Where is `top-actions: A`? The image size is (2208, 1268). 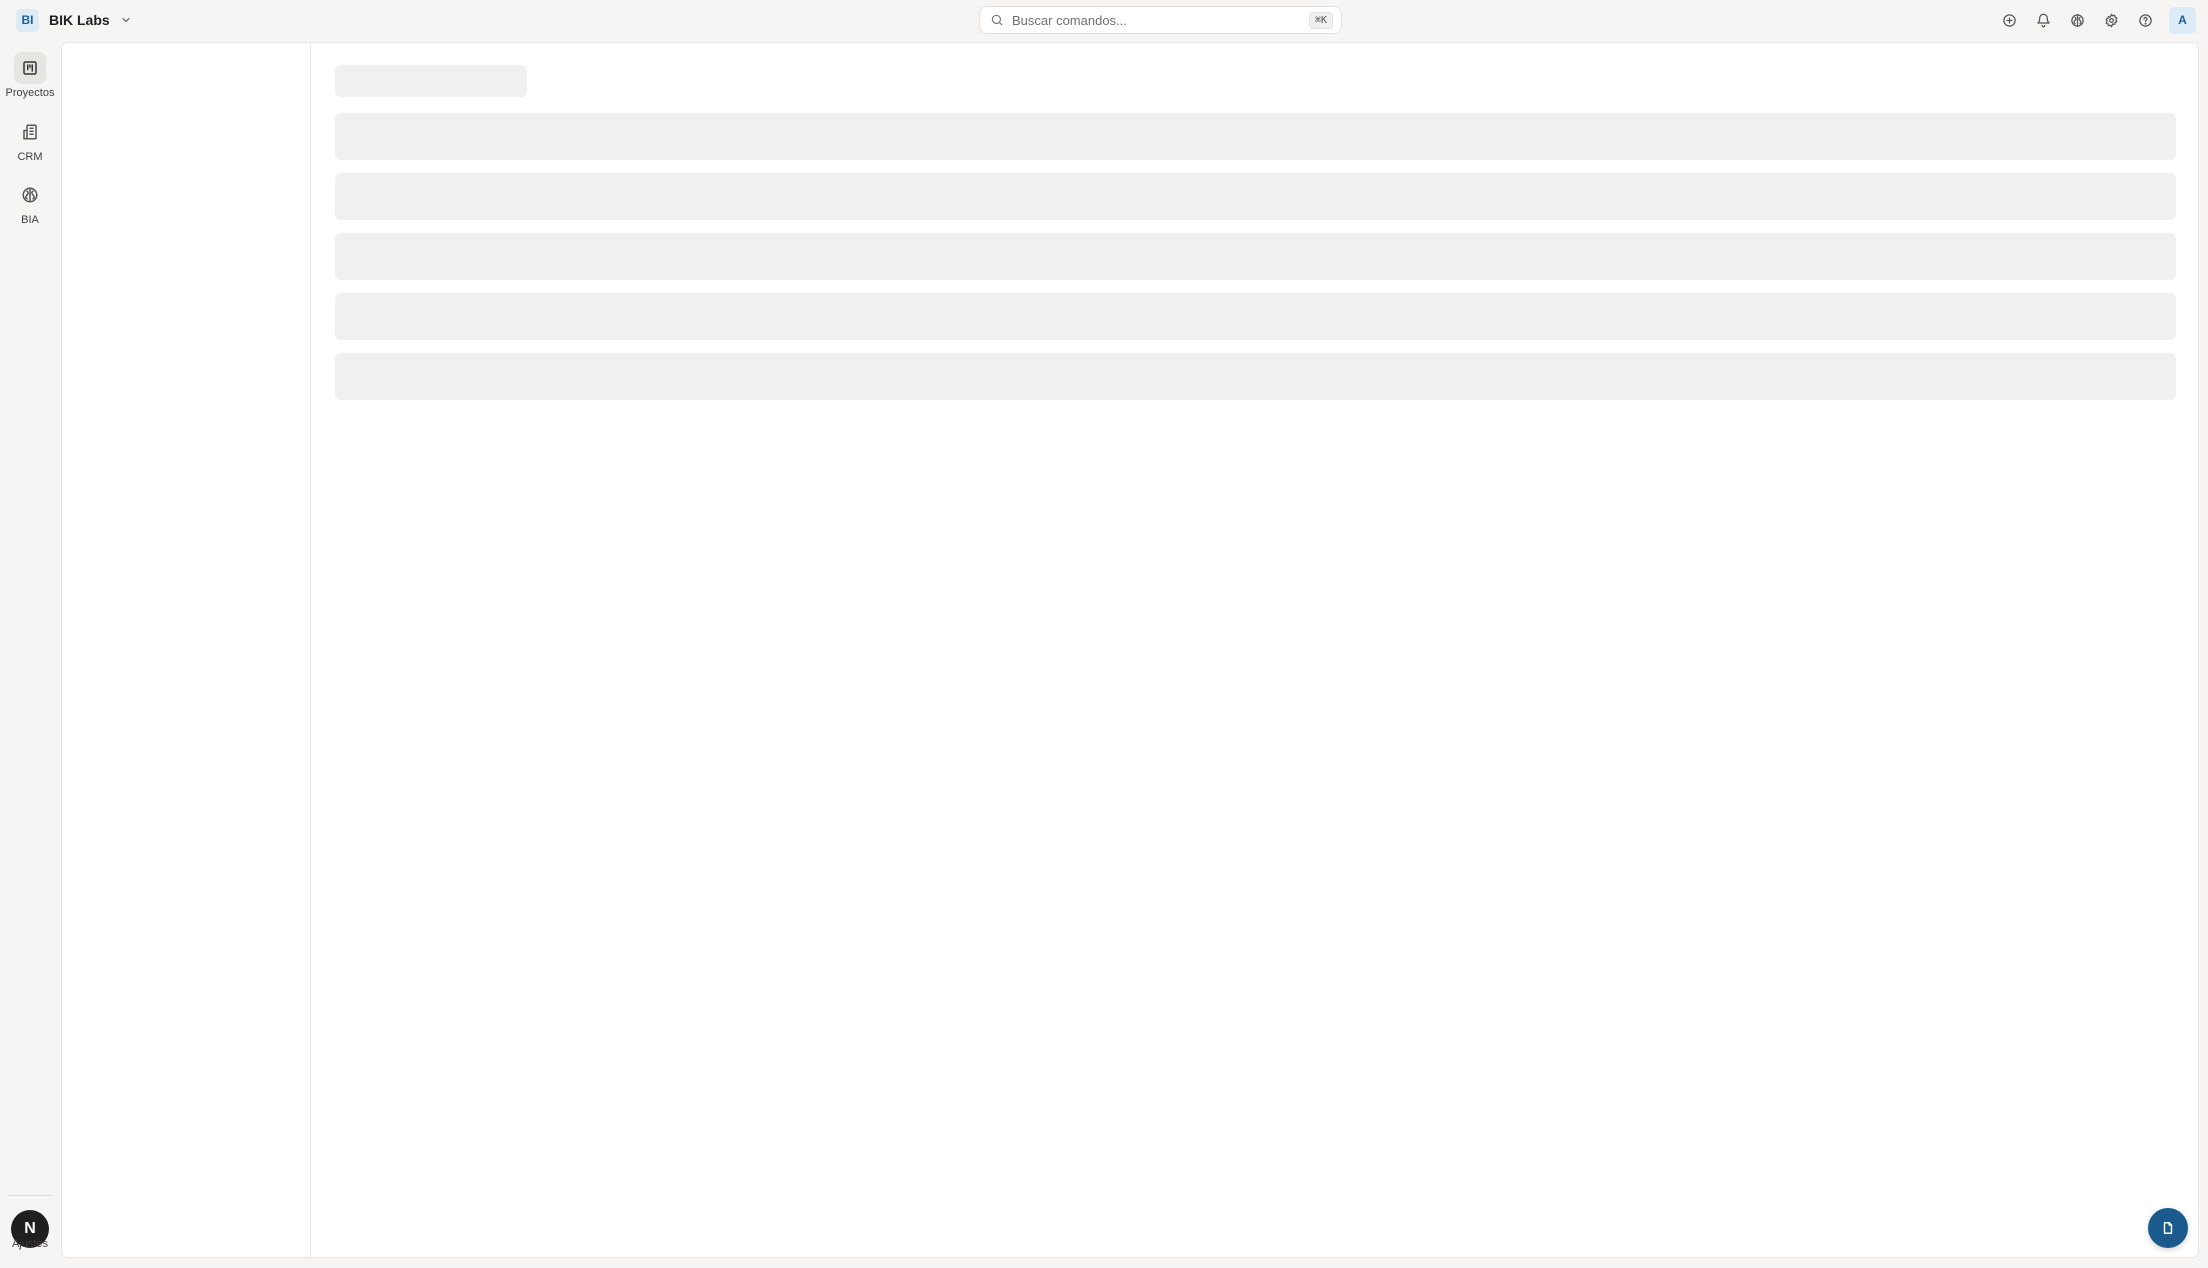
top-actions: A is located at coordinates (2095, 20).